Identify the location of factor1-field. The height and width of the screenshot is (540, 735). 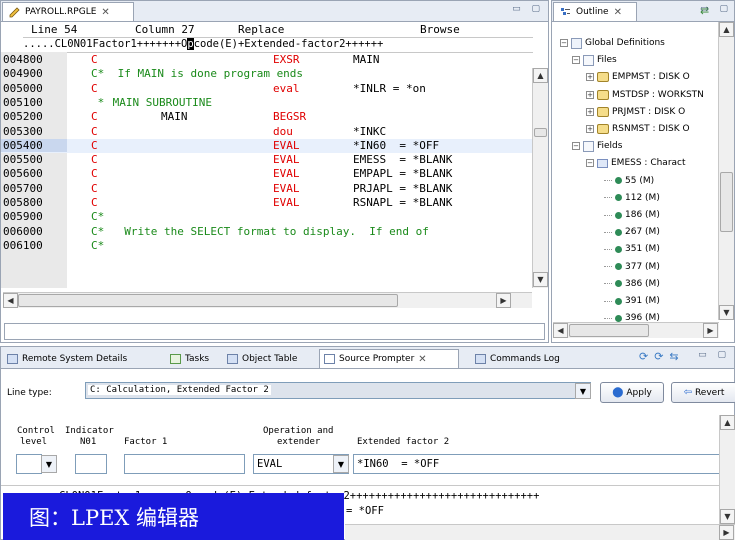
(184, 464).